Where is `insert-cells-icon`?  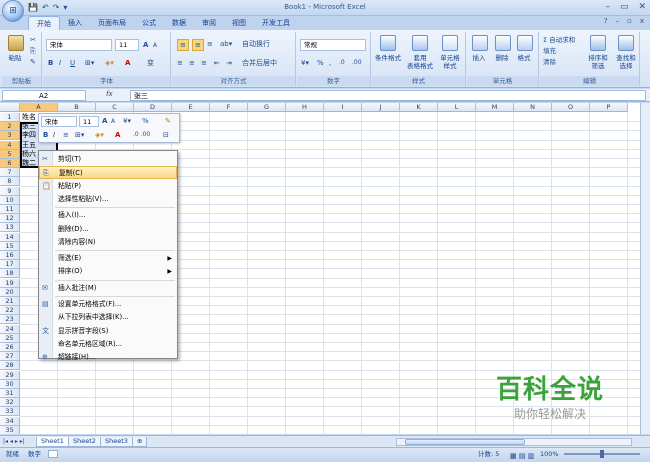 insert-cells-icon is located at coordinates (480, 43).